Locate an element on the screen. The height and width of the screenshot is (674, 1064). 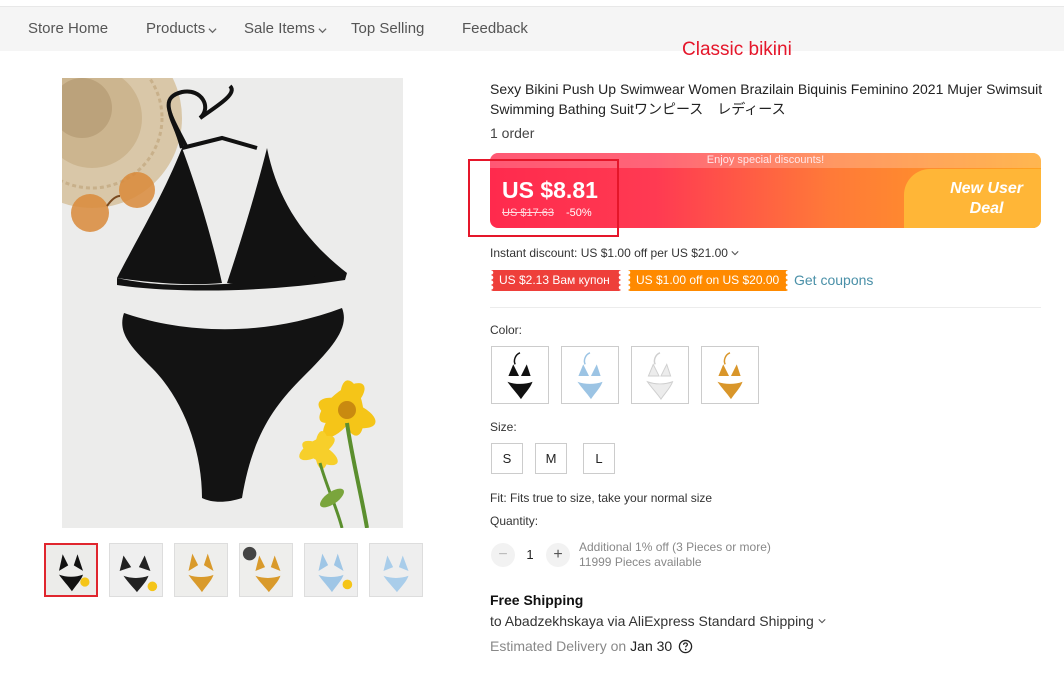
highlight-box is located at coordinates (543, 198).